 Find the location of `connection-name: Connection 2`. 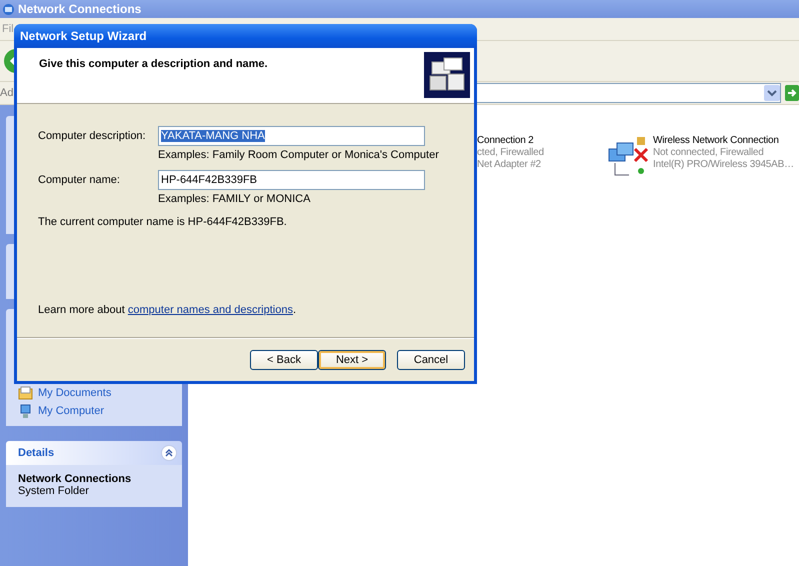

connection-name: Connection 2 is located at coordinates (510, 141).